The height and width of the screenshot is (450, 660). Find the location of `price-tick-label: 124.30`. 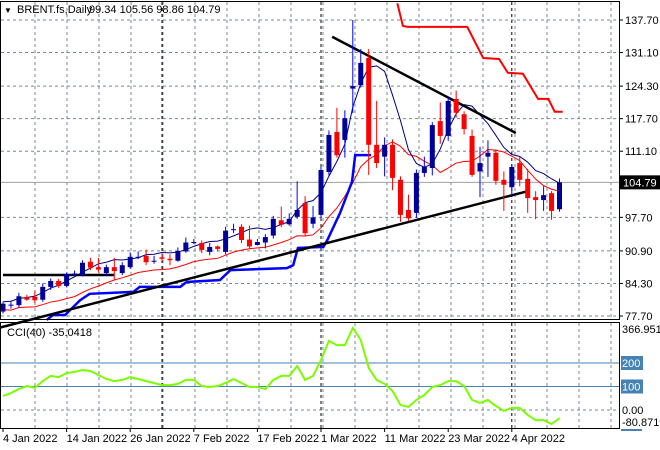

price-tick-label: 124.30 is located at coordinates (642, 87).